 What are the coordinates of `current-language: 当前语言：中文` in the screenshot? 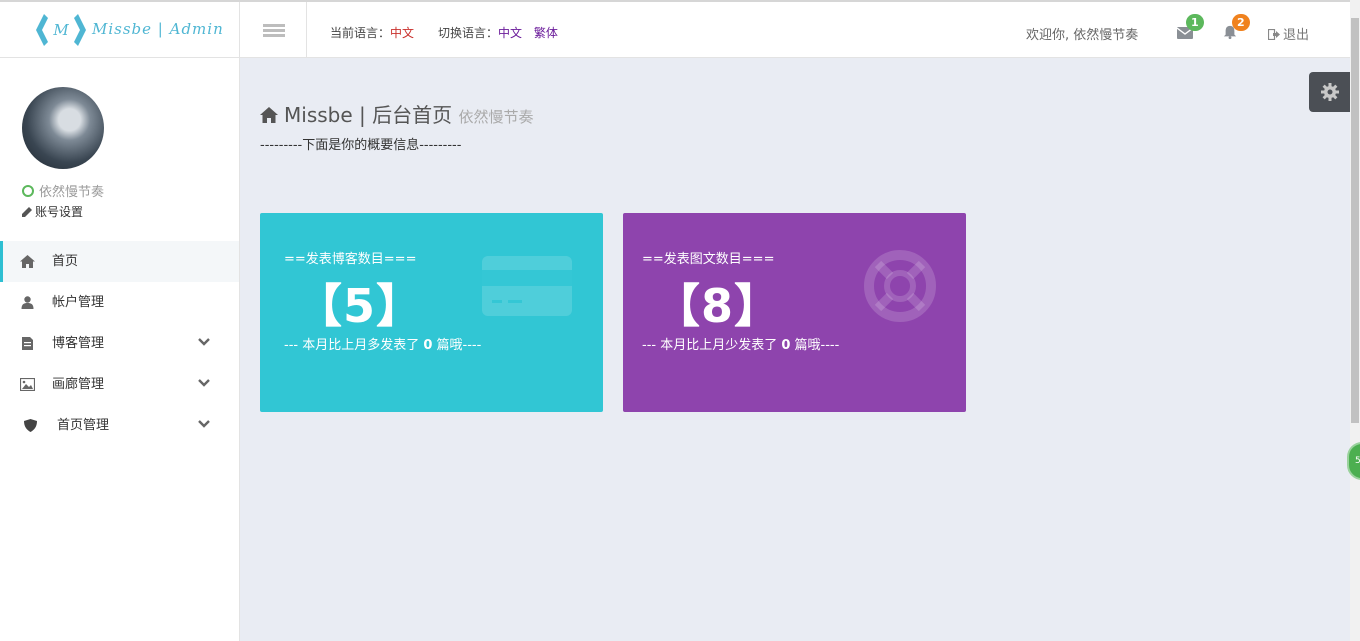 It's located at (372, 32).